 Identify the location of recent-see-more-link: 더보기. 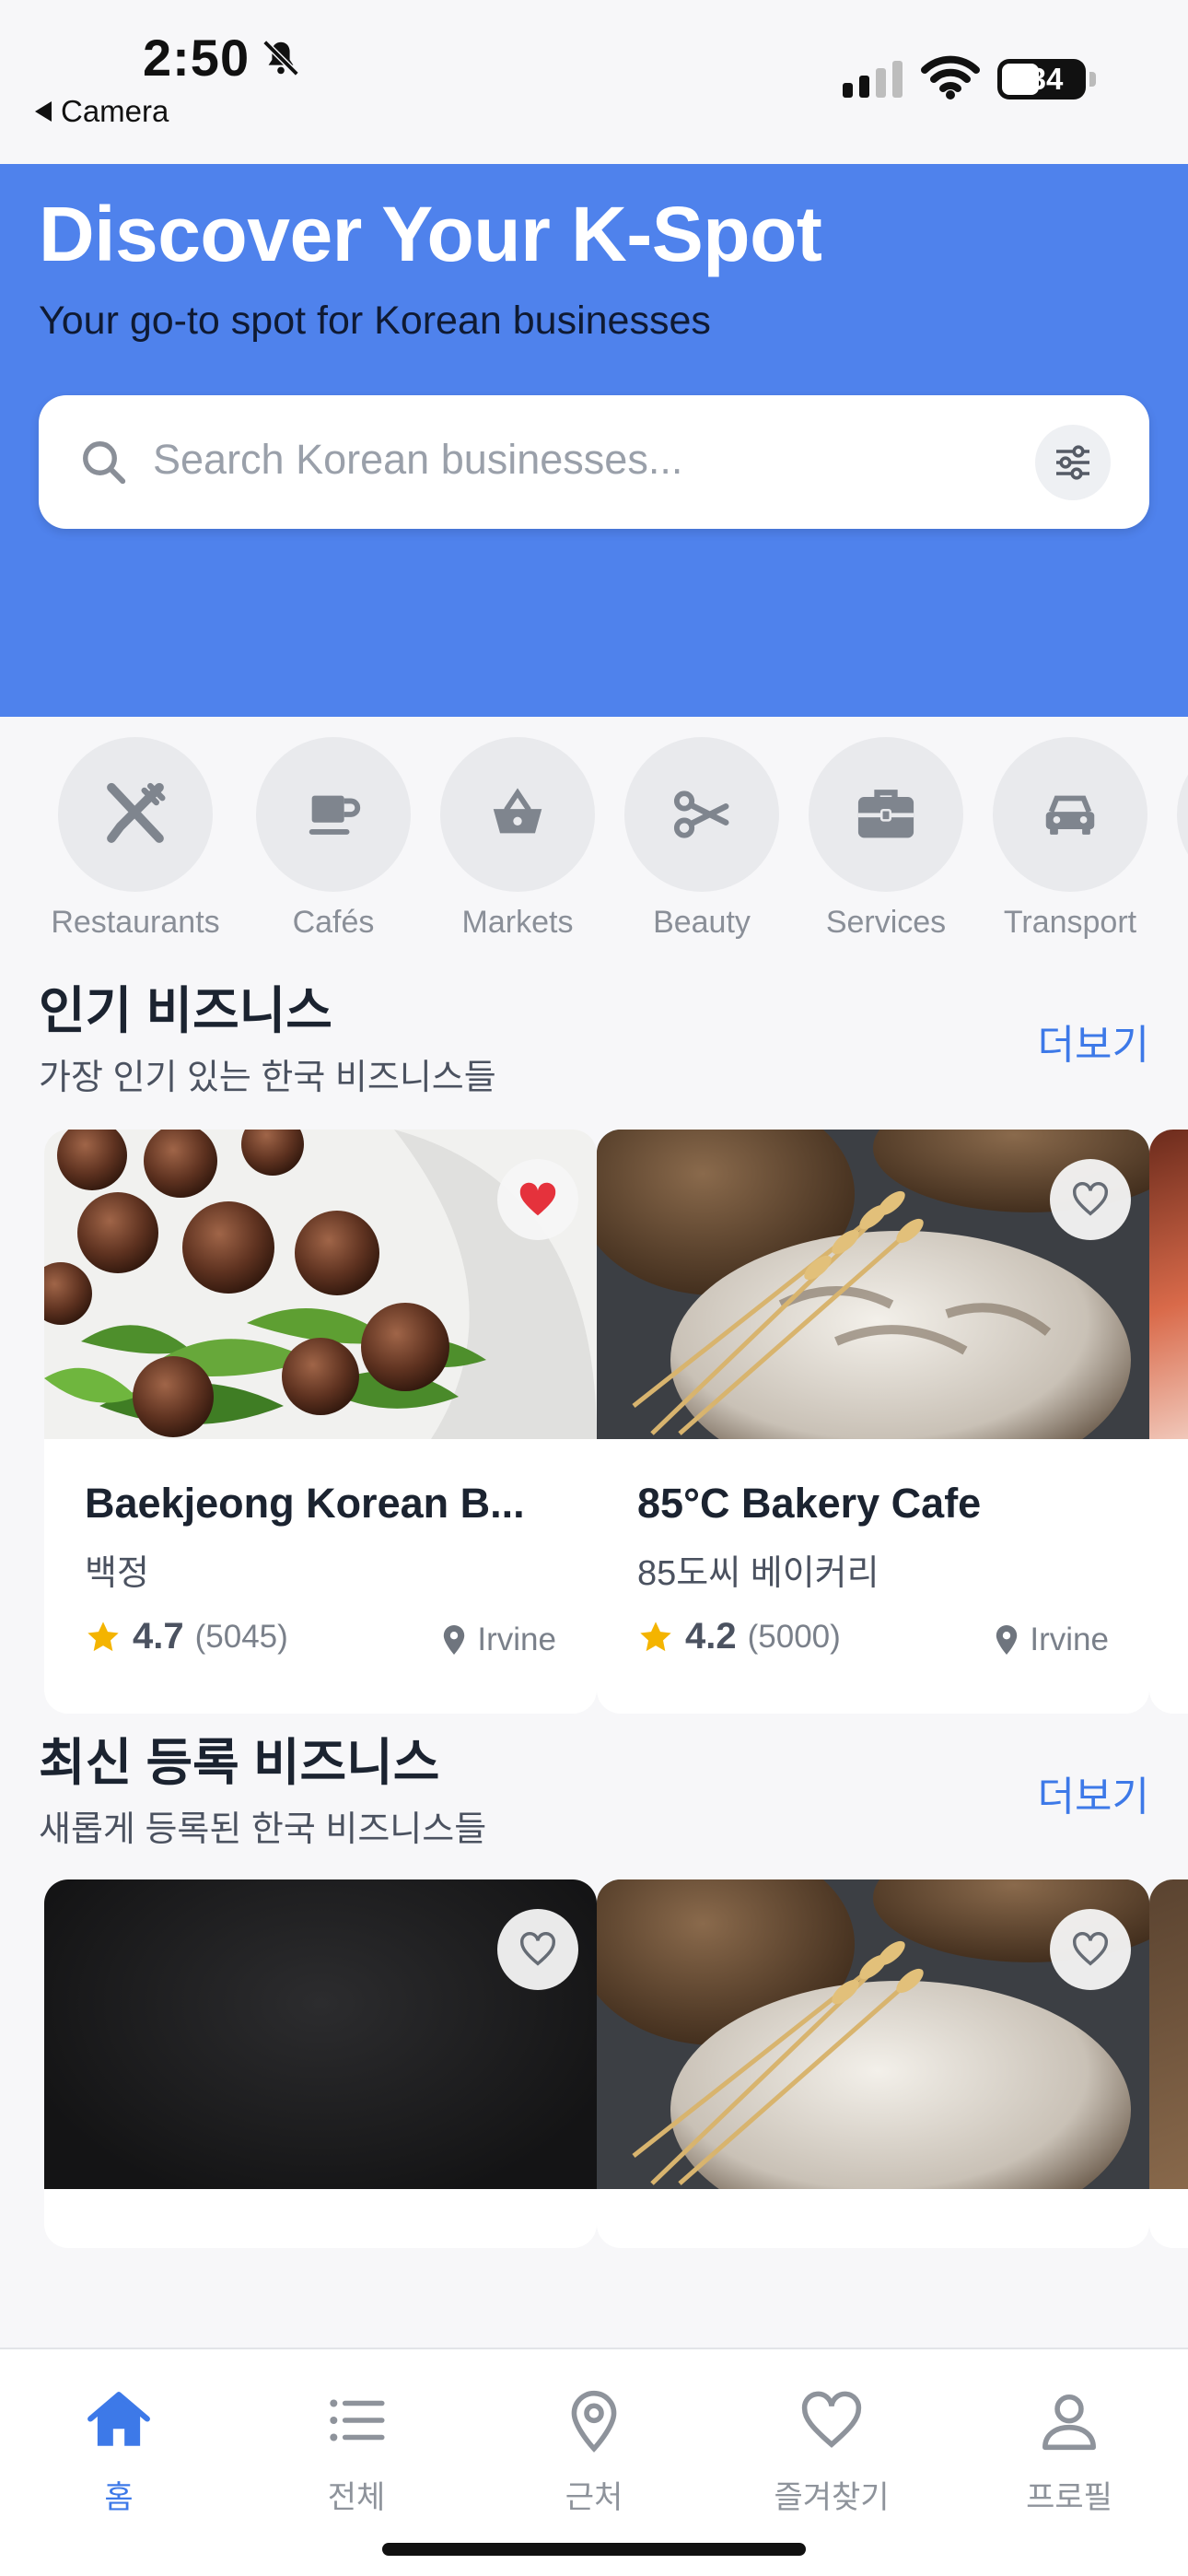
(1093, 1792).